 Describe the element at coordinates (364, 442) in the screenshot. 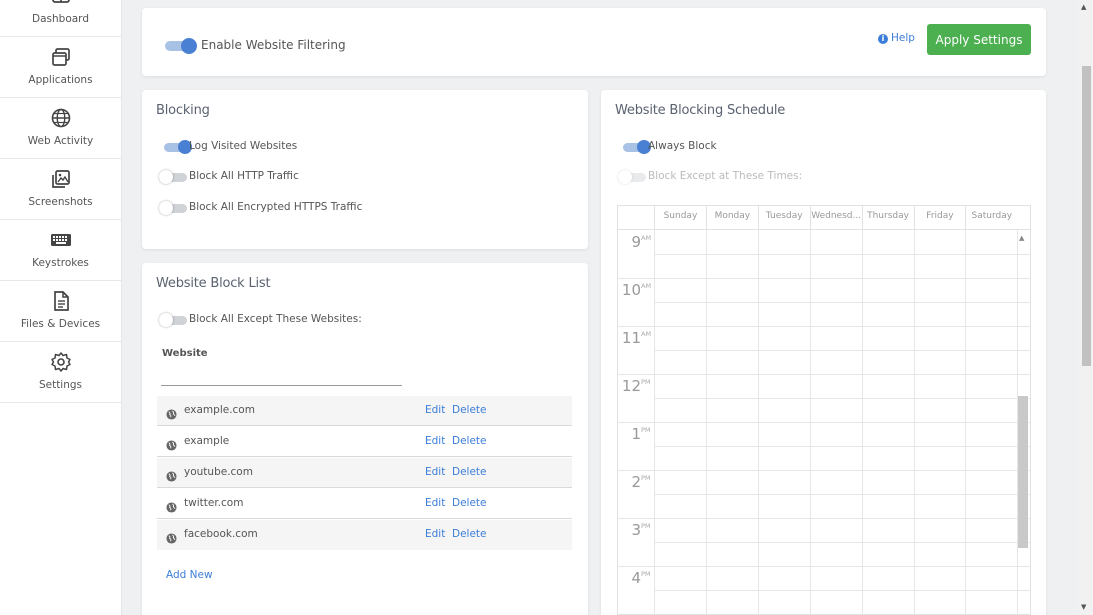

I see `table-row: example Edit Delete` at that location.